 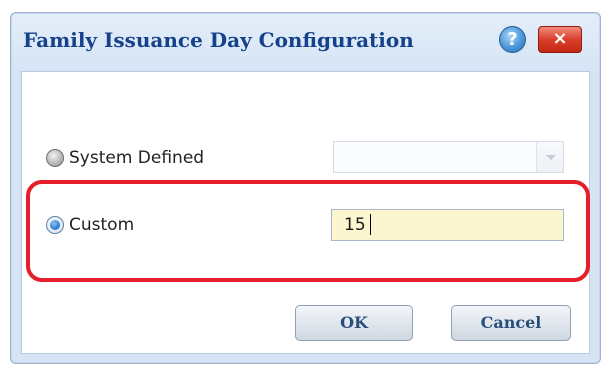 What do you see at coordinates (511, 323) in the screenshot?
I see `cancel-button: Cancel` at bounding box center [511, 323].